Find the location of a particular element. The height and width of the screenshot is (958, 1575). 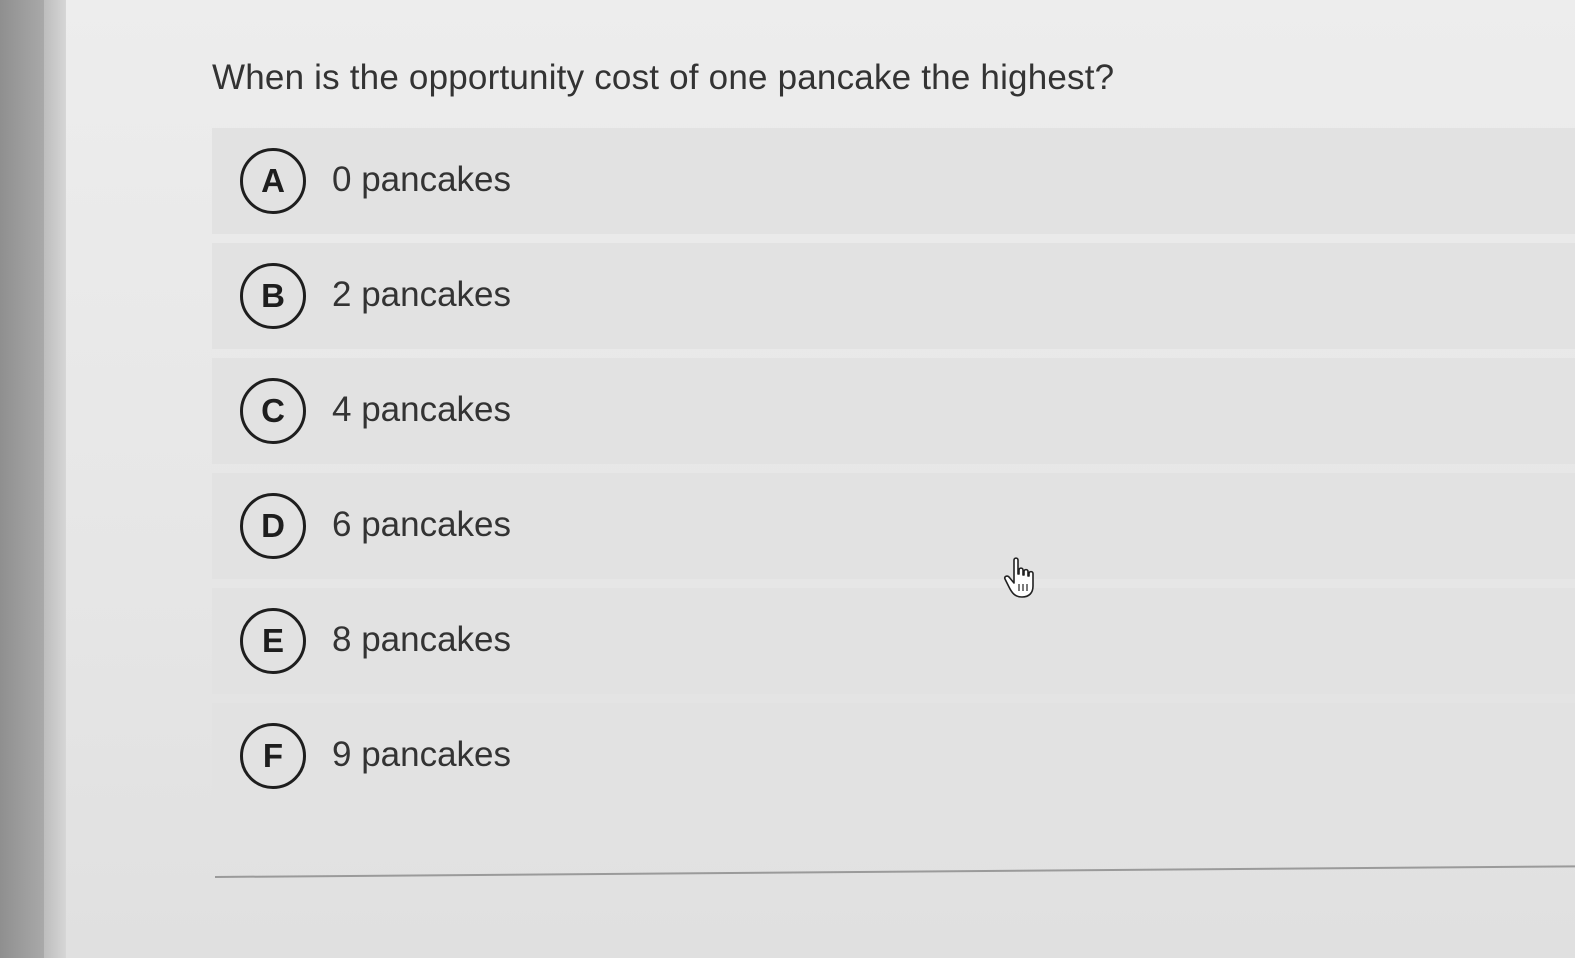

option-letter-badge: C is located at coordinates (273, 411).